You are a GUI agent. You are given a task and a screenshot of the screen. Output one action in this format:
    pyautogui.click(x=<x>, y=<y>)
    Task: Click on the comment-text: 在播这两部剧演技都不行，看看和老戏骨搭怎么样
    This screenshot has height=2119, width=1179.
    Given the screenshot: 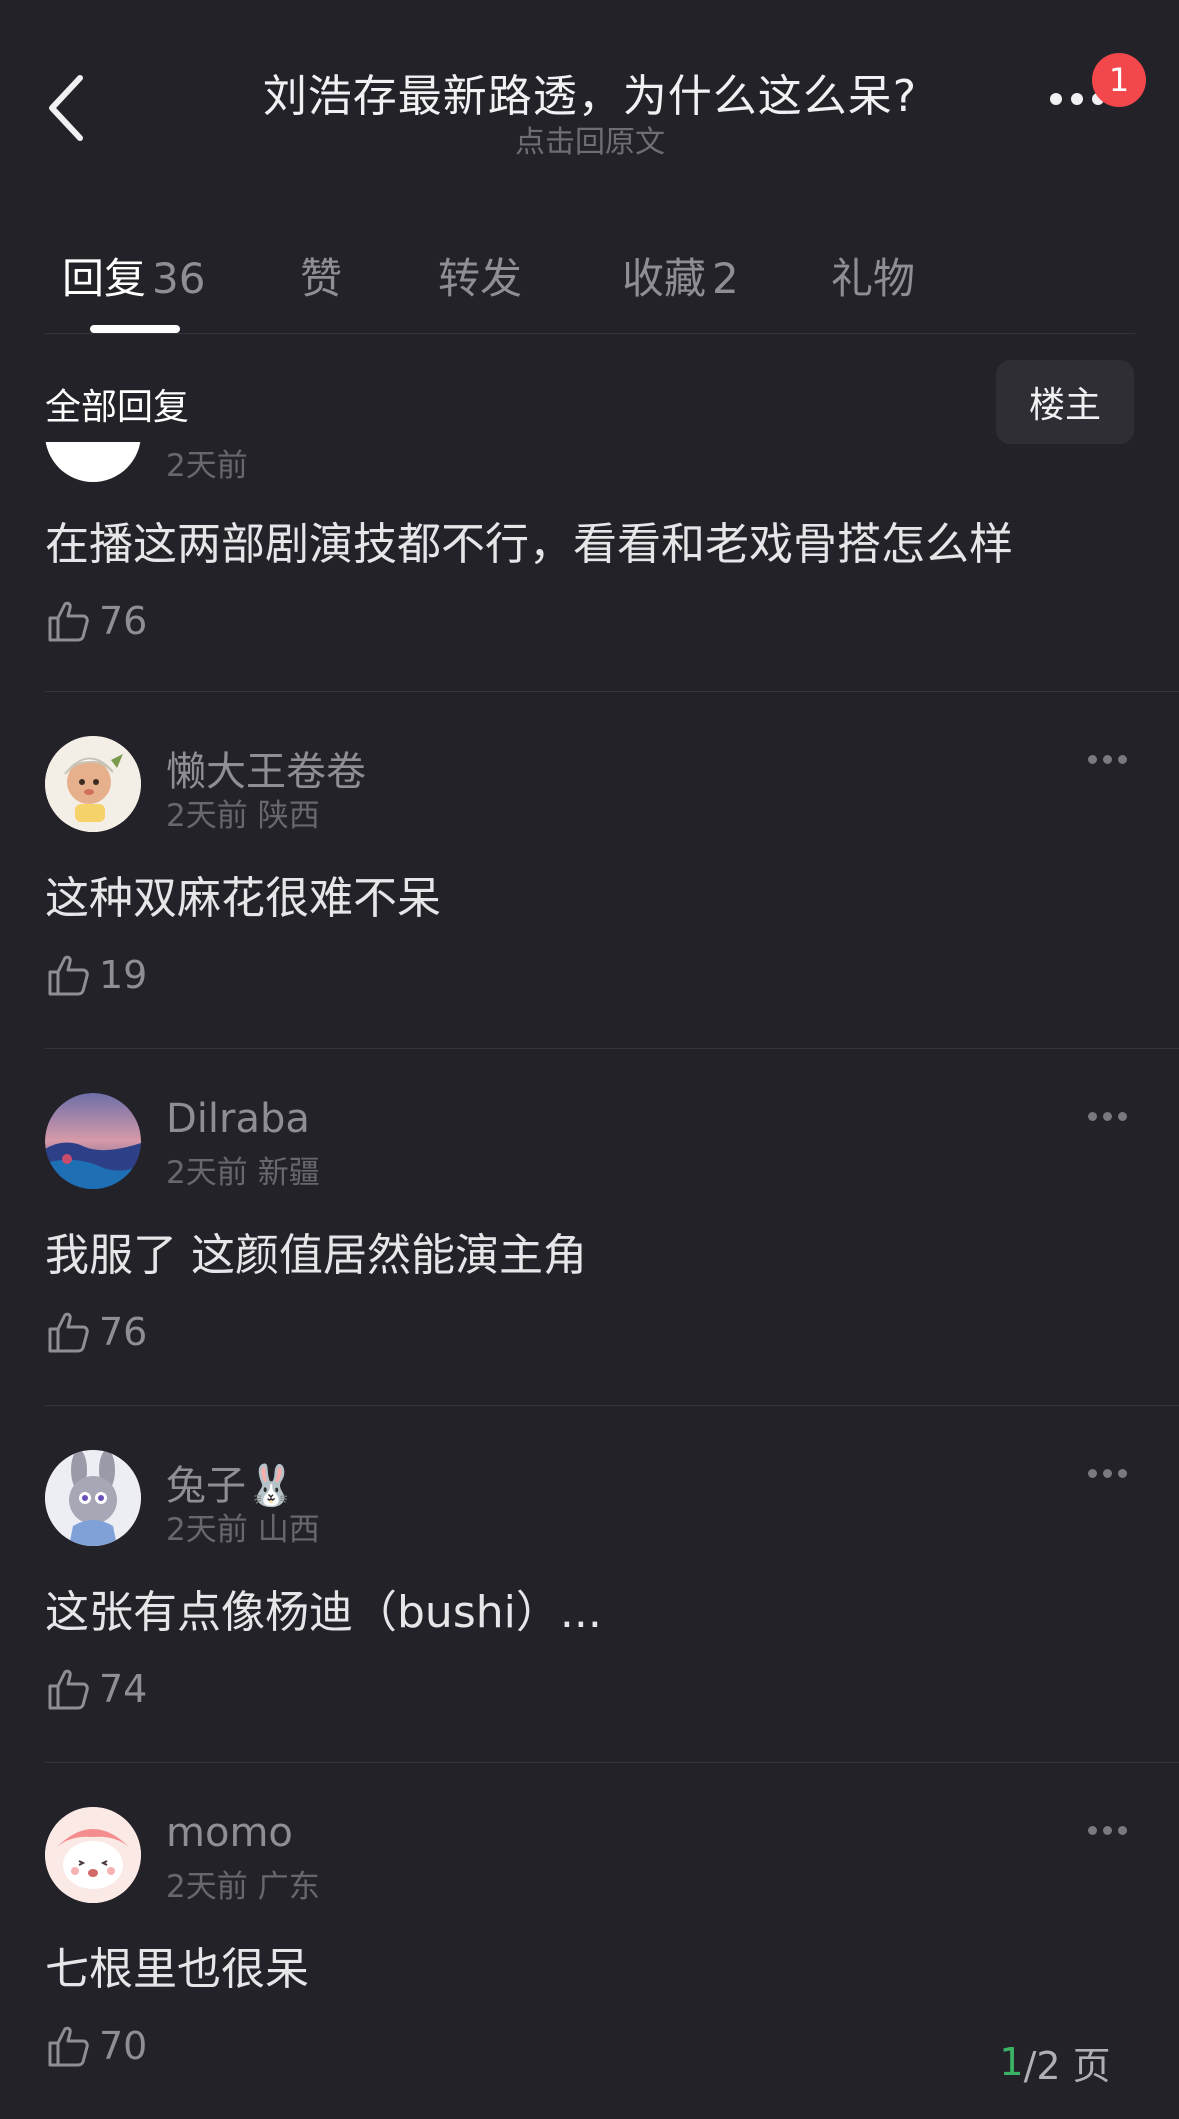 What is the action you would take?
    pyautogui.click(x=529, y=544)
    